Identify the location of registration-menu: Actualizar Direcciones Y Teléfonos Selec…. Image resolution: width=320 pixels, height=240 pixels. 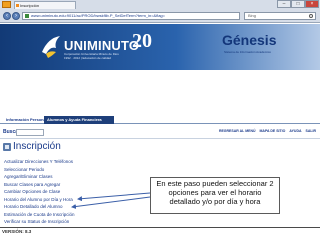
(69, 192).